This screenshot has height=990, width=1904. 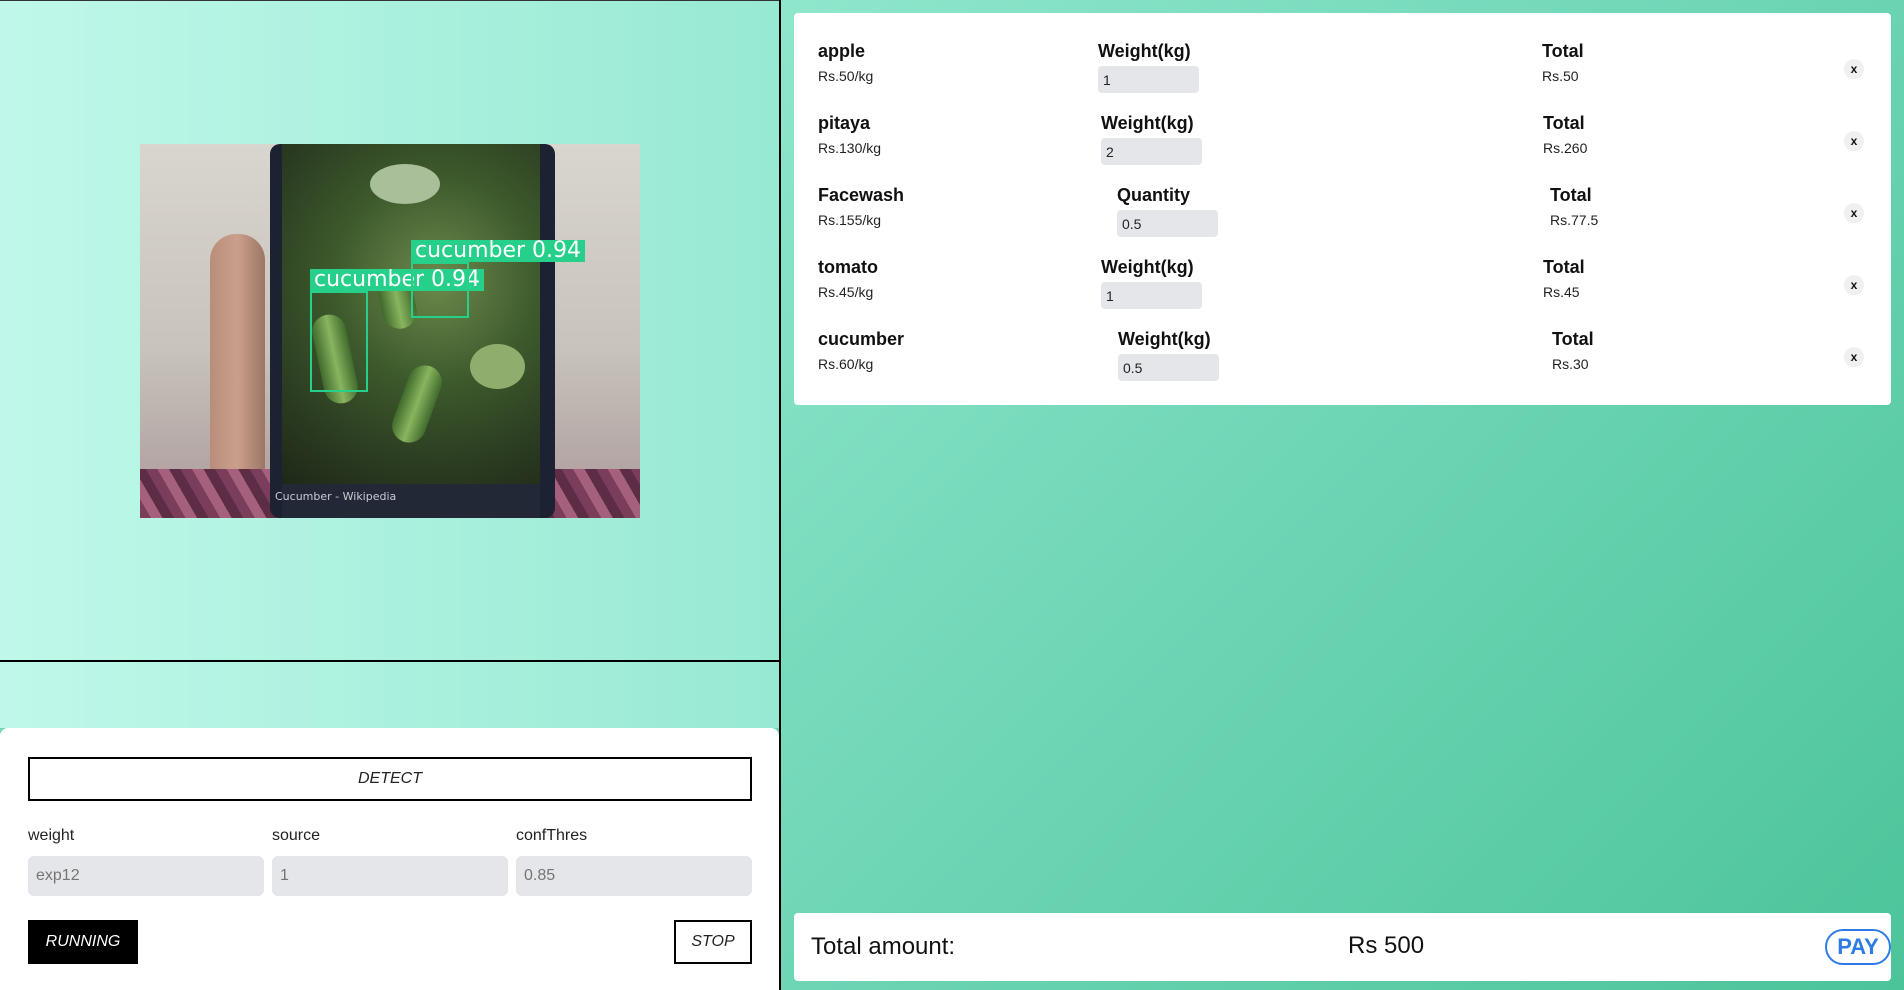 What do you see at coordinates (861, 339) in the screenshot?
I see `item-name: cucumber` at bounding box center [861, 339].